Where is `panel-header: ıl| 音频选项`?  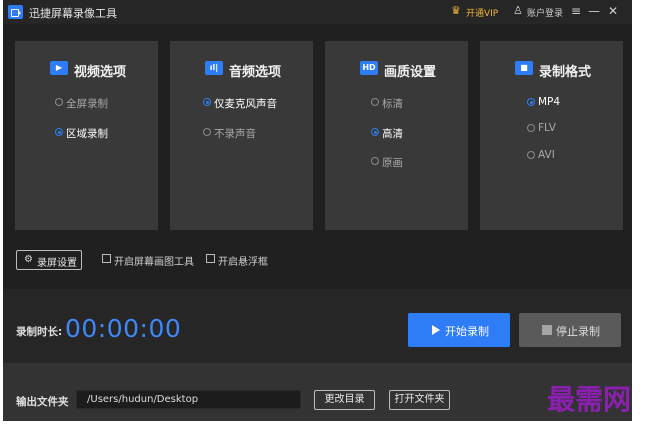
panel-header: ıl| 音频选项 is located at coordinates (241, 70).